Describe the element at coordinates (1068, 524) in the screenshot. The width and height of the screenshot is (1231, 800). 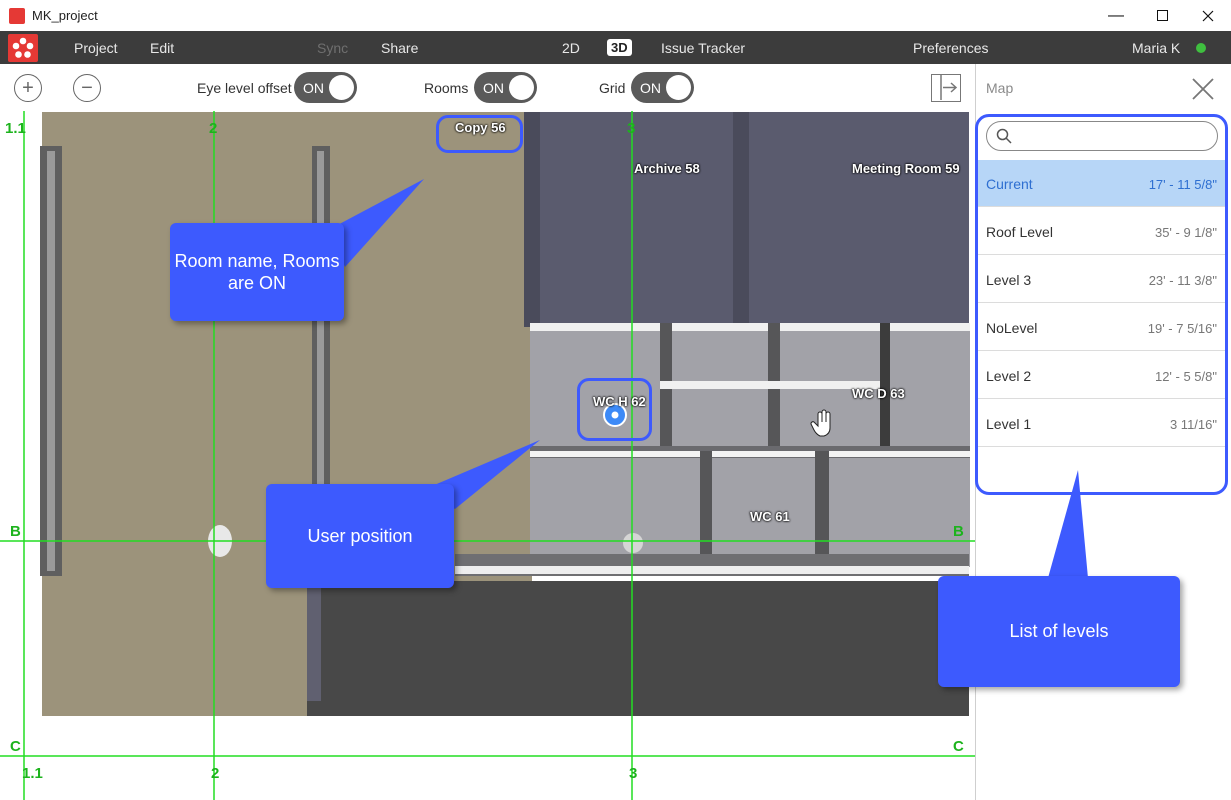
I see `callout-levels-tail` at that location.